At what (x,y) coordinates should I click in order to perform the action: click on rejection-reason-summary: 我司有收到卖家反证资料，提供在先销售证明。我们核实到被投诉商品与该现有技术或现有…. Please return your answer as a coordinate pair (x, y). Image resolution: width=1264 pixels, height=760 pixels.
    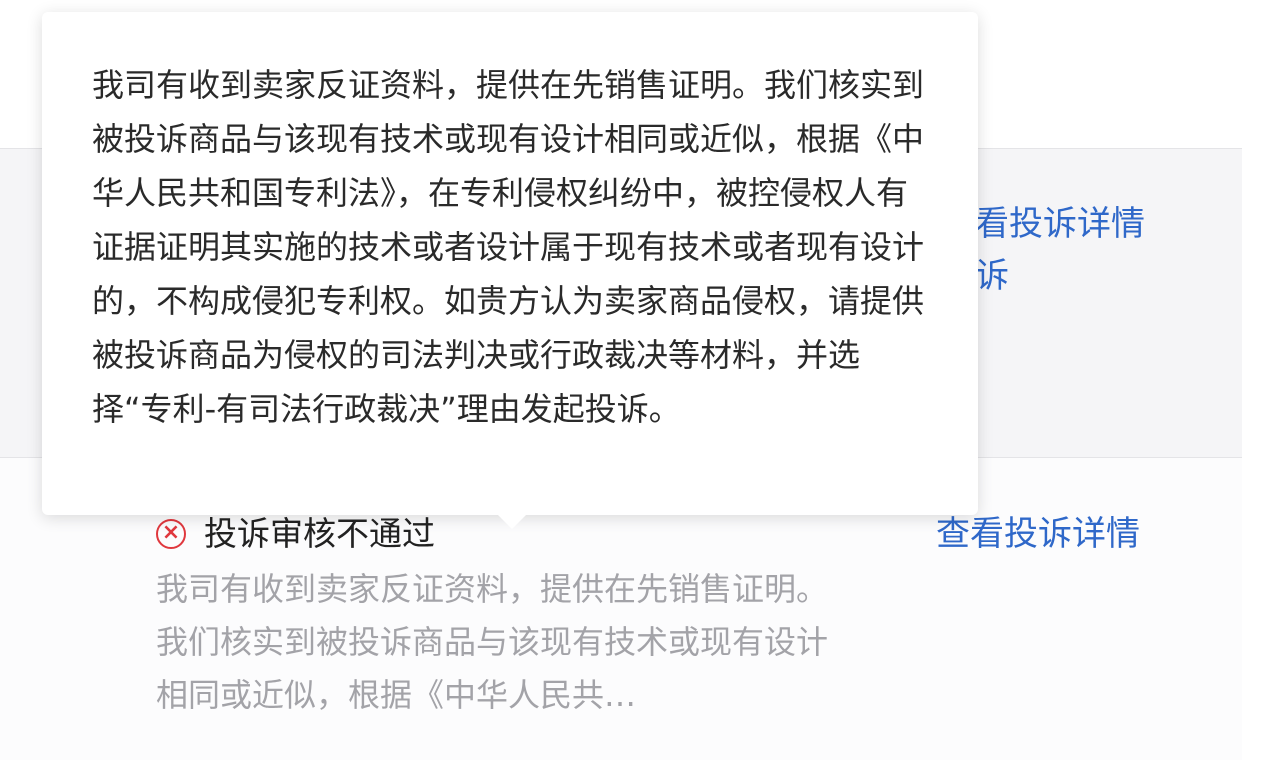
    Looking at the image, I should click on (501, 642).